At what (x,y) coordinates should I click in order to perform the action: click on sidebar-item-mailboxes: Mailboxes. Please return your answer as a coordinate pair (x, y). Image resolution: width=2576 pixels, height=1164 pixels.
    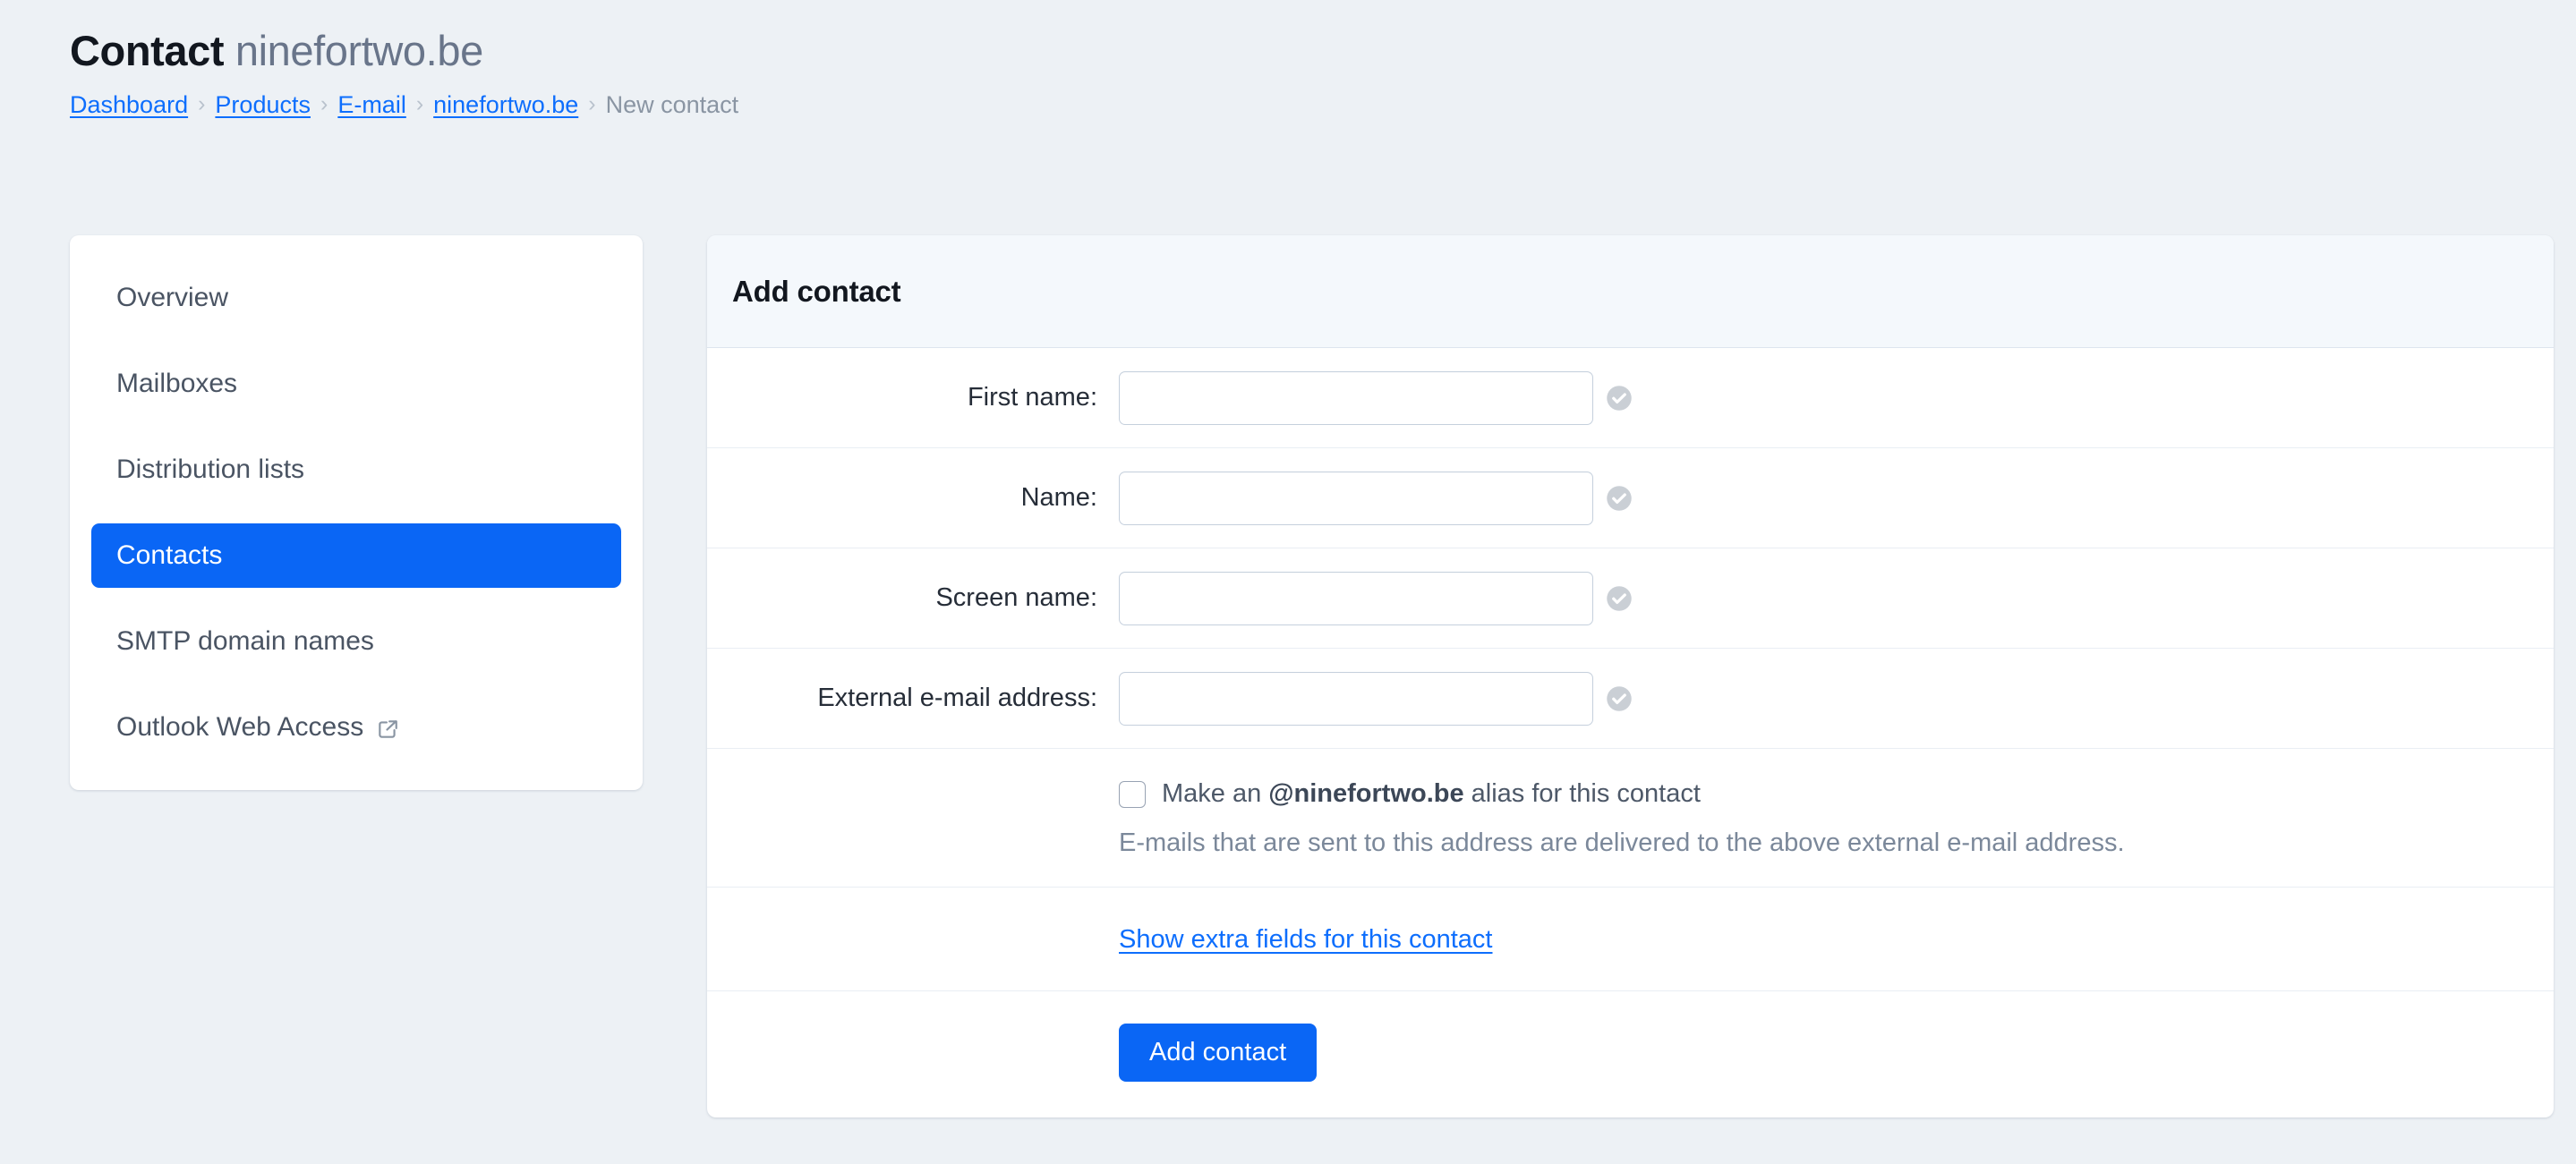
    Looking at the image, I should click on (356, 384).